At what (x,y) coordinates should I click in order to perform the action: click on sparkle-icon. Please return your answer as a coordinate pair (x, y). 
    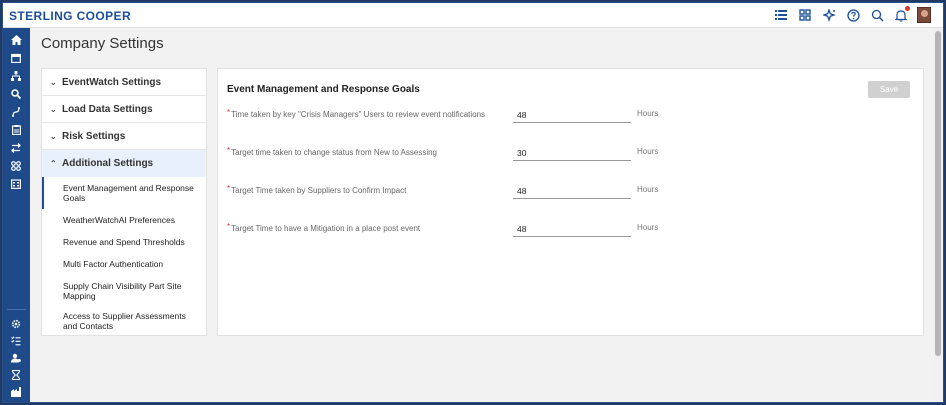
    Looking at the image, I should click on (829, 15).